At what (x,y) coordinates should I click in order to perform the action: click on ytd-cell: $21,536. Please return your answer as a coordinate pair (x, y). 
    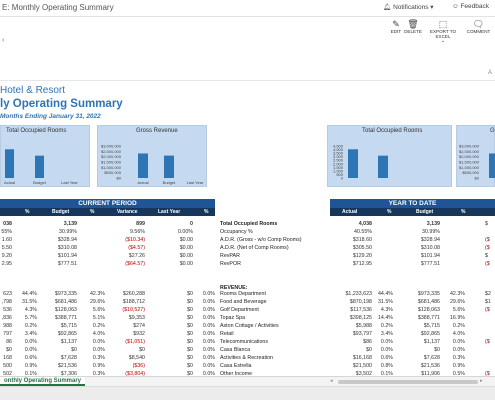
    Looking at the image, I should click on (430, 366).